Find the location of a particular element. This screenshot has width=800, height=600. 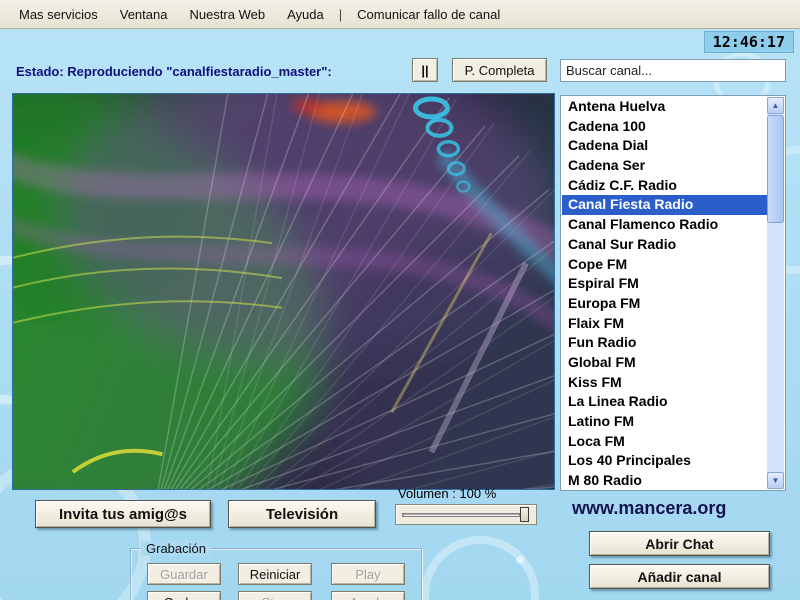

volume-slider-groove is located at coordinates (461, 515).